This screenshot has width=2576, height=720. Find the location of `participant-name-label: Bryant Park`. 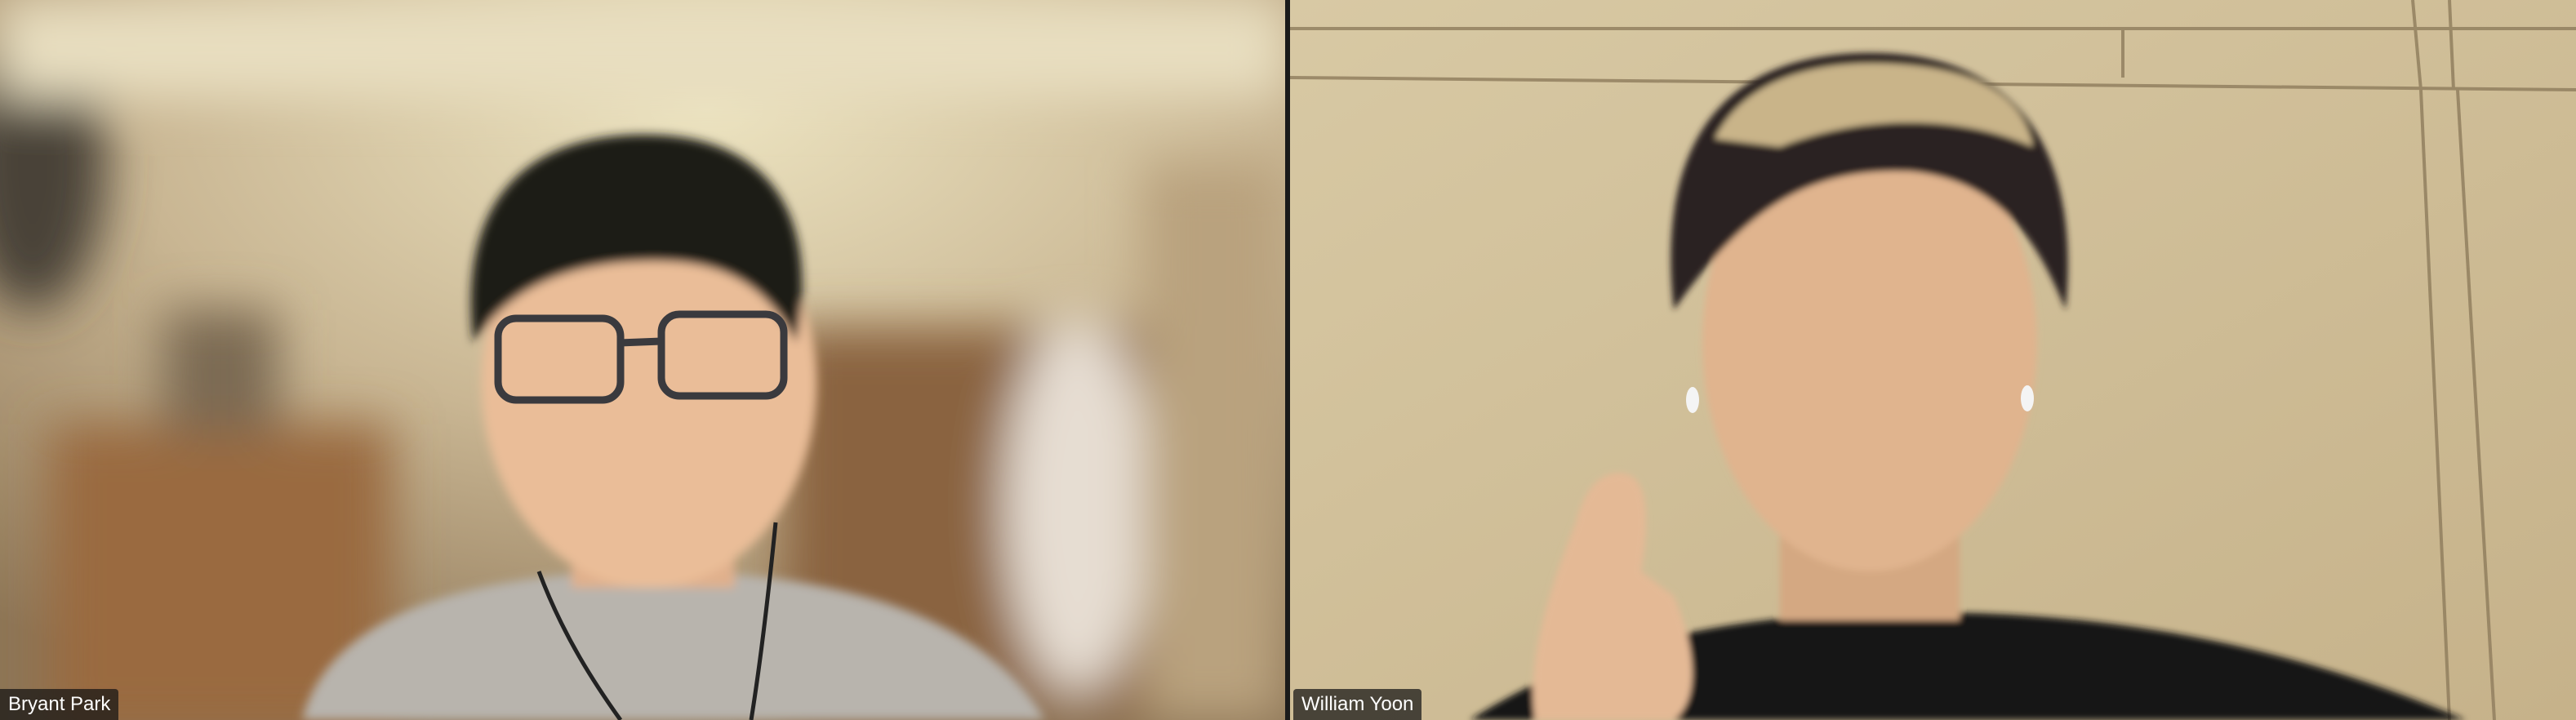

participant-name-label: Bryant Park is located at coordinates (59, 704).